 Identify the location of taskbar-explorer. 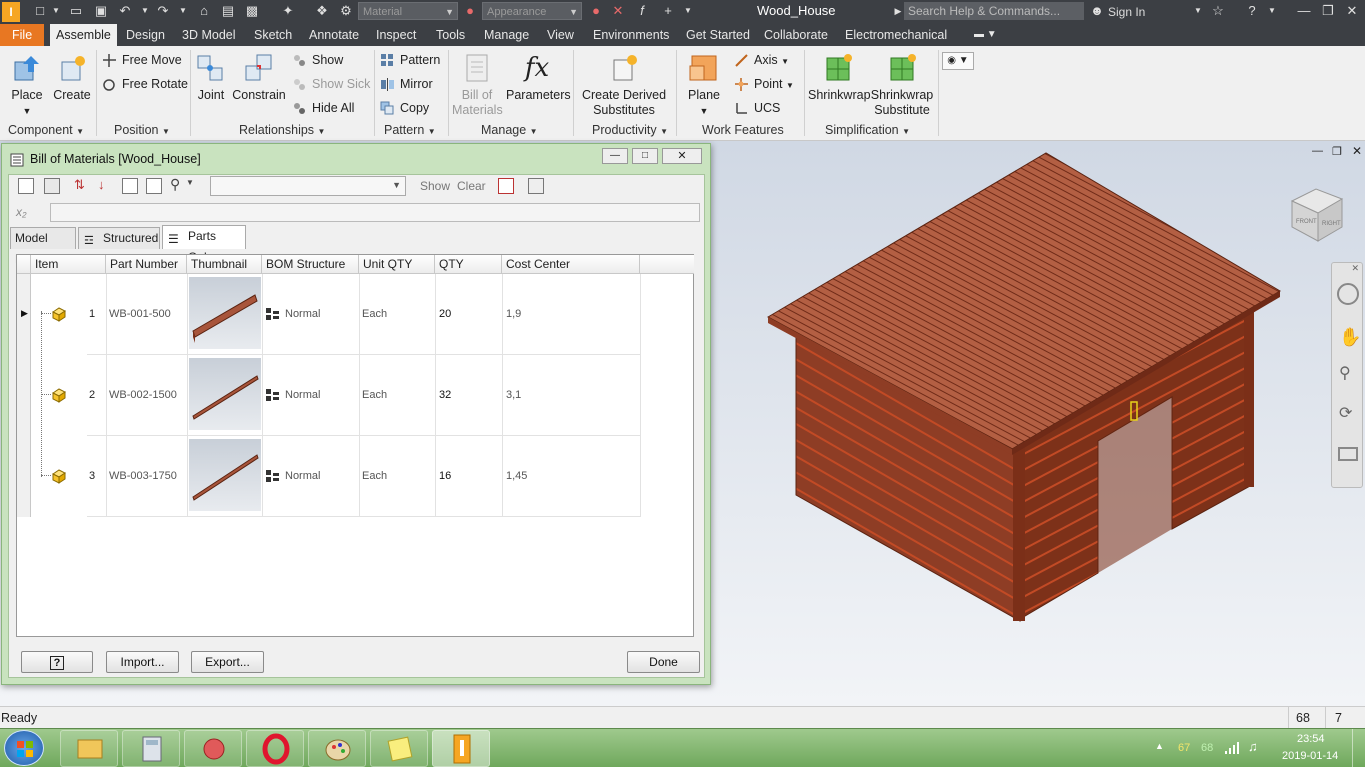
(89, 748).